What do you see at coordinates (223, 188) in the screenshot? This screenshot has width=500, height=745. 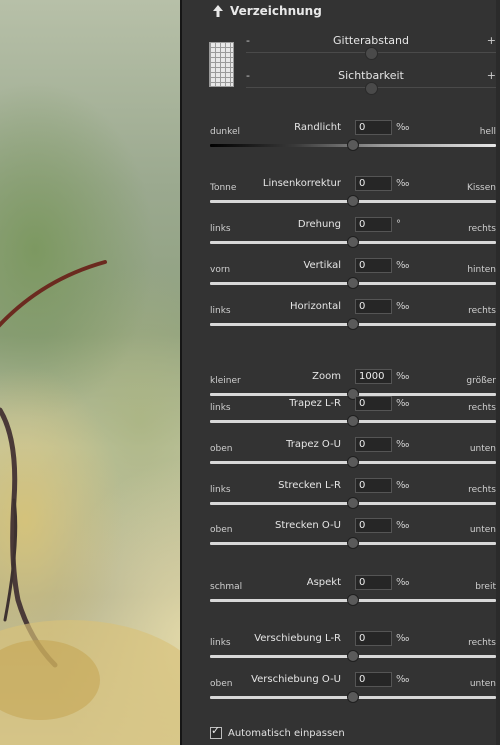 I see `slider-left-label: Tonne` at bounding box center [223, 188].